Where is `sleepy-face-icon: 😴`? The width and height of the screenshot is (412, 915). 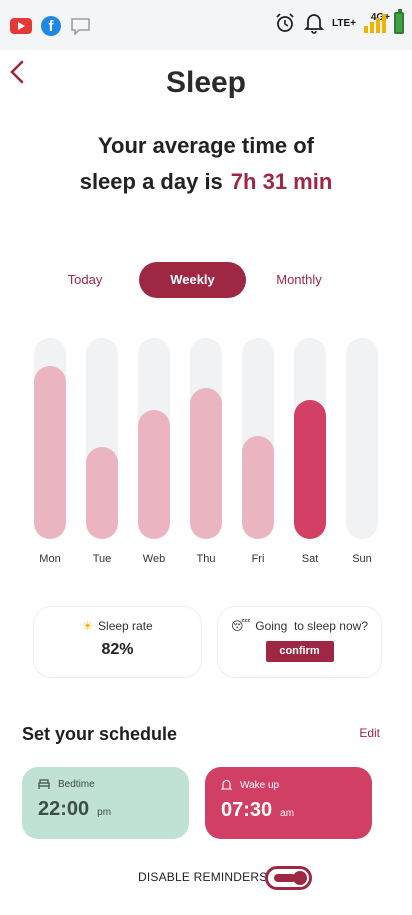 sleepy-face-icon: 😴 is located at coordinates (241, 626).